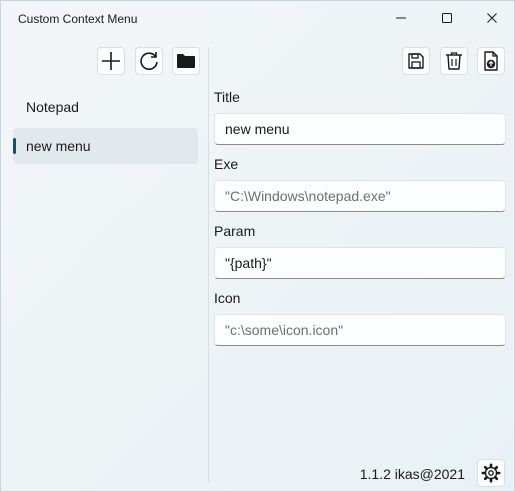 Image resolution: width=515 pixels, height=492 pixels. I want to click on plus-icon, so click(111, 61).